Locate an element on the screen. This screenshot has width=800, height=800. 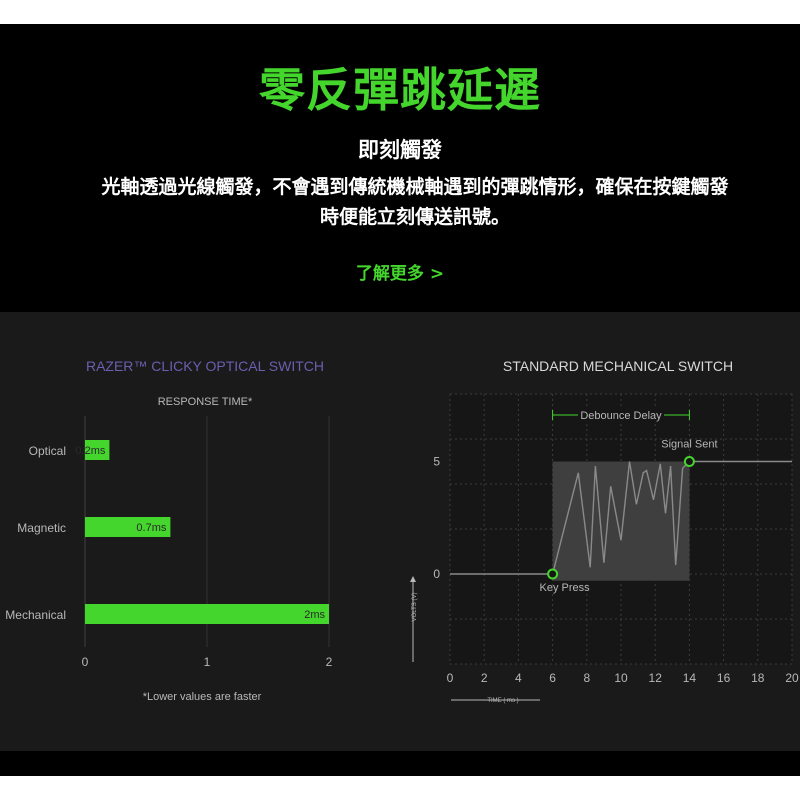
right-x-tick: 14 is located at coordinates (690, 678).